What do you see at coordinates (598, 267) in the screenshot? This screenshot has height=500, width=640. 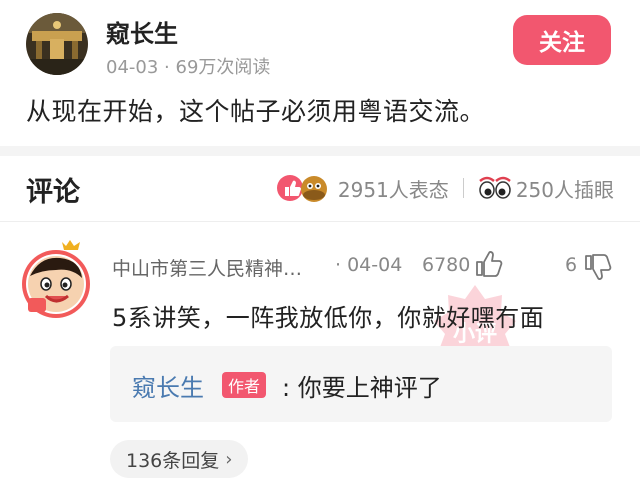 I see `dislike-icon` at bounding box center [598, 267].